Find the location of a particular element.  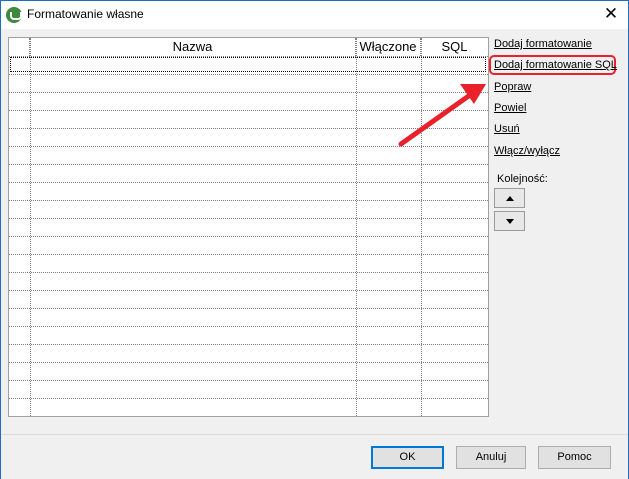

button-bar: OK Anuluj Pomoc is located at coordinates (314, 456).